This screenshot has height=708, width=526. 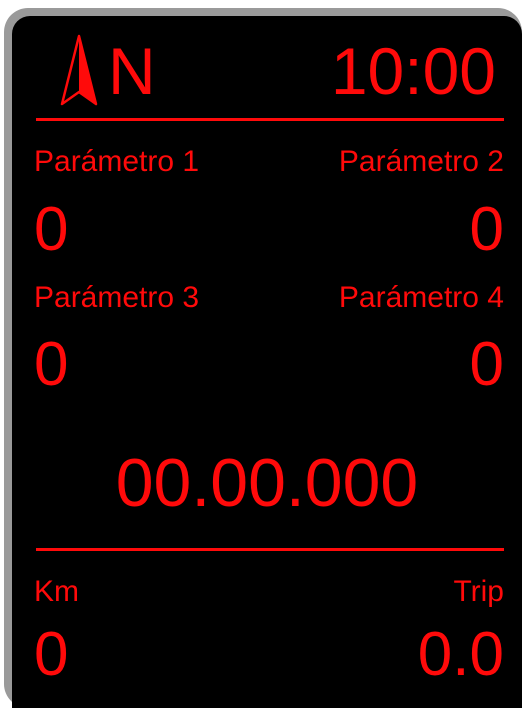 What do you see at coordinates (267, 483) in the screenshot?
I see `coordinate-readout: 00.00.000` at bounding box center [267, 483].